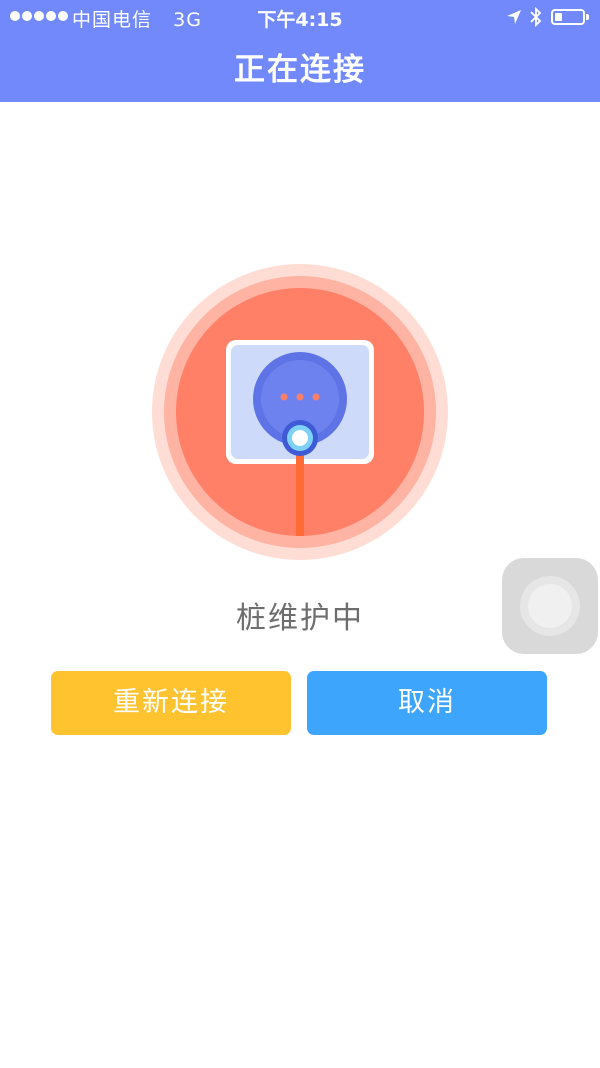 The image size is (600, 1068). Describe the element at coordinates (570, 17) in the screenshot. I see `battery-icon` at that location.